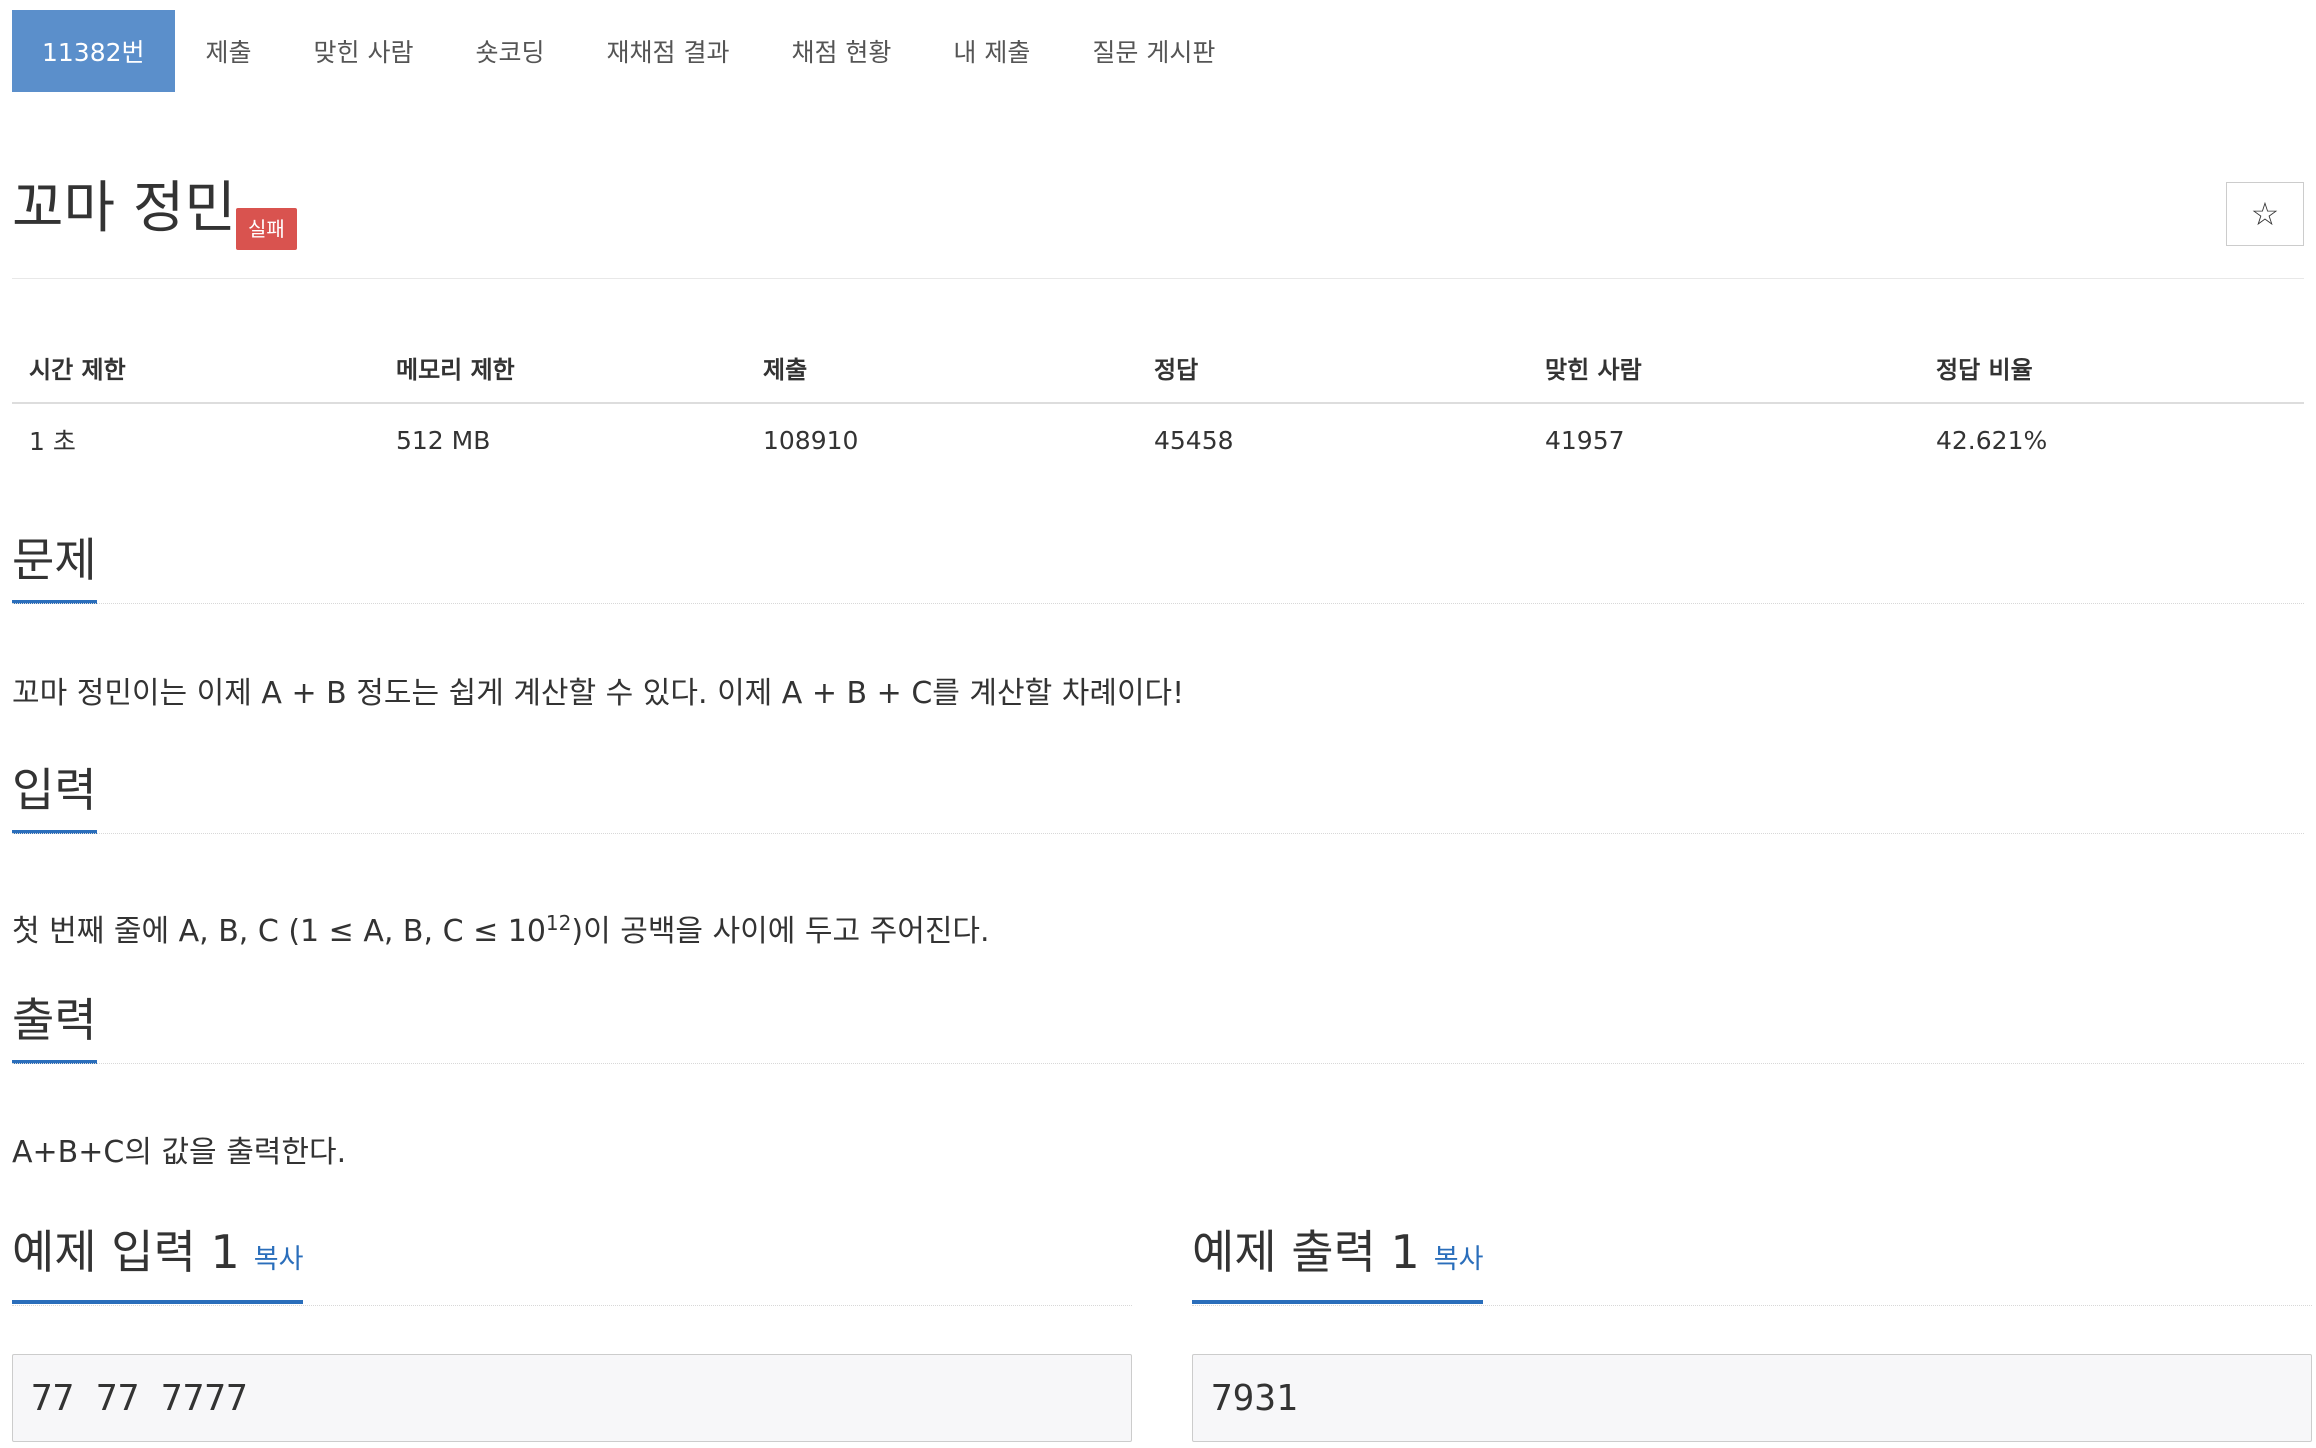  What do you see at coordinates (93, 51) in the screenshot?
I see `tab-problem: 11382번` at bounding box center [93, 51].